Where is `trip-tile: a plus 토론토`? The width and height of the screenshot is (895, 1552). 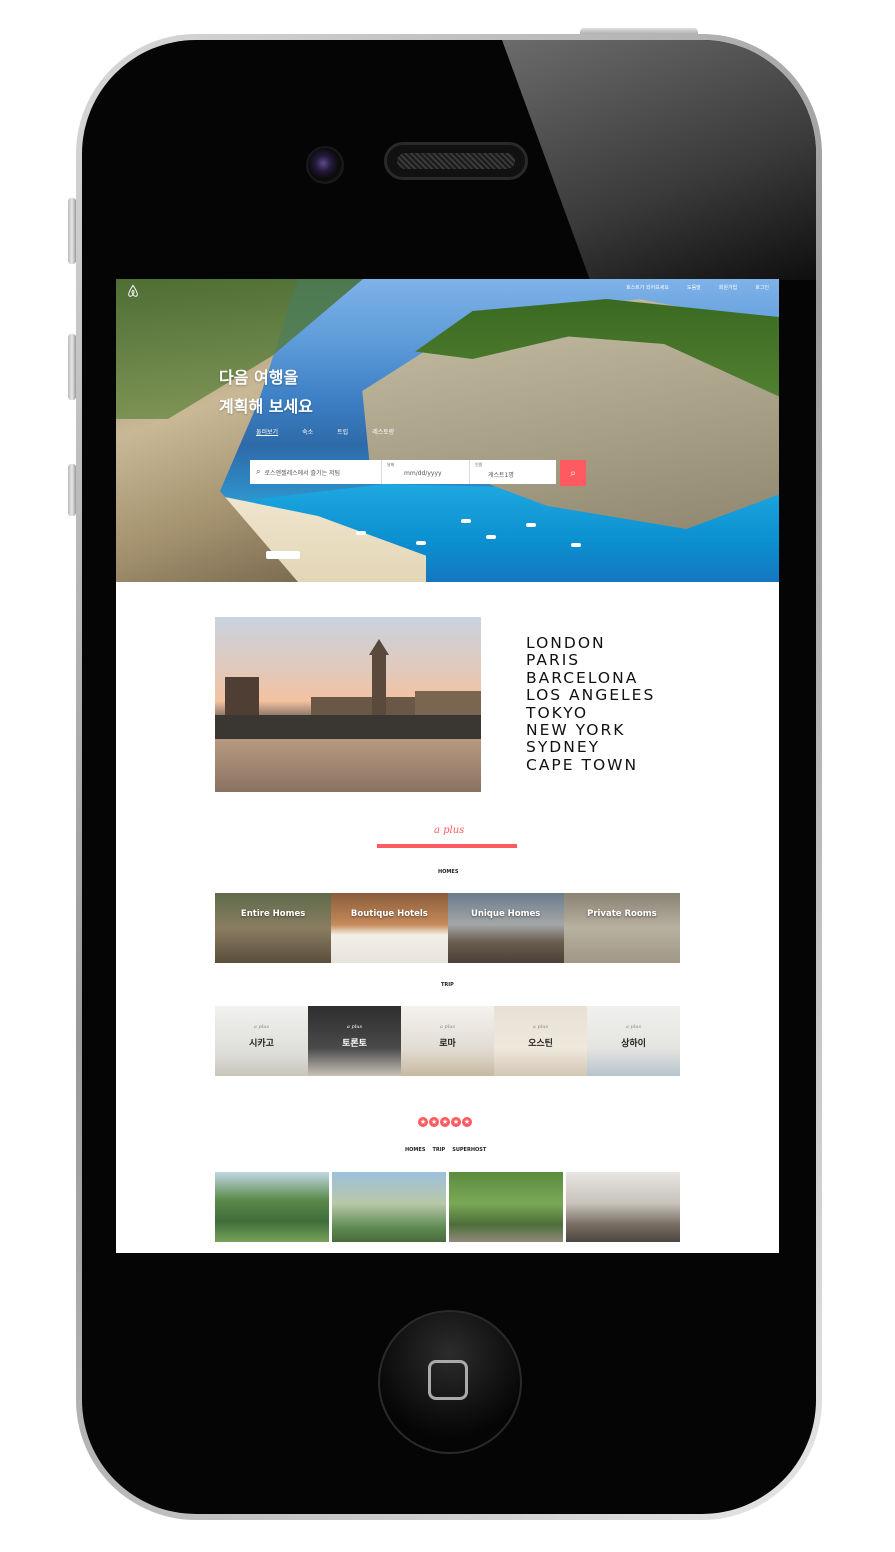
trip-tile: a plus 토론토 is located at coordinates (354, 1041).